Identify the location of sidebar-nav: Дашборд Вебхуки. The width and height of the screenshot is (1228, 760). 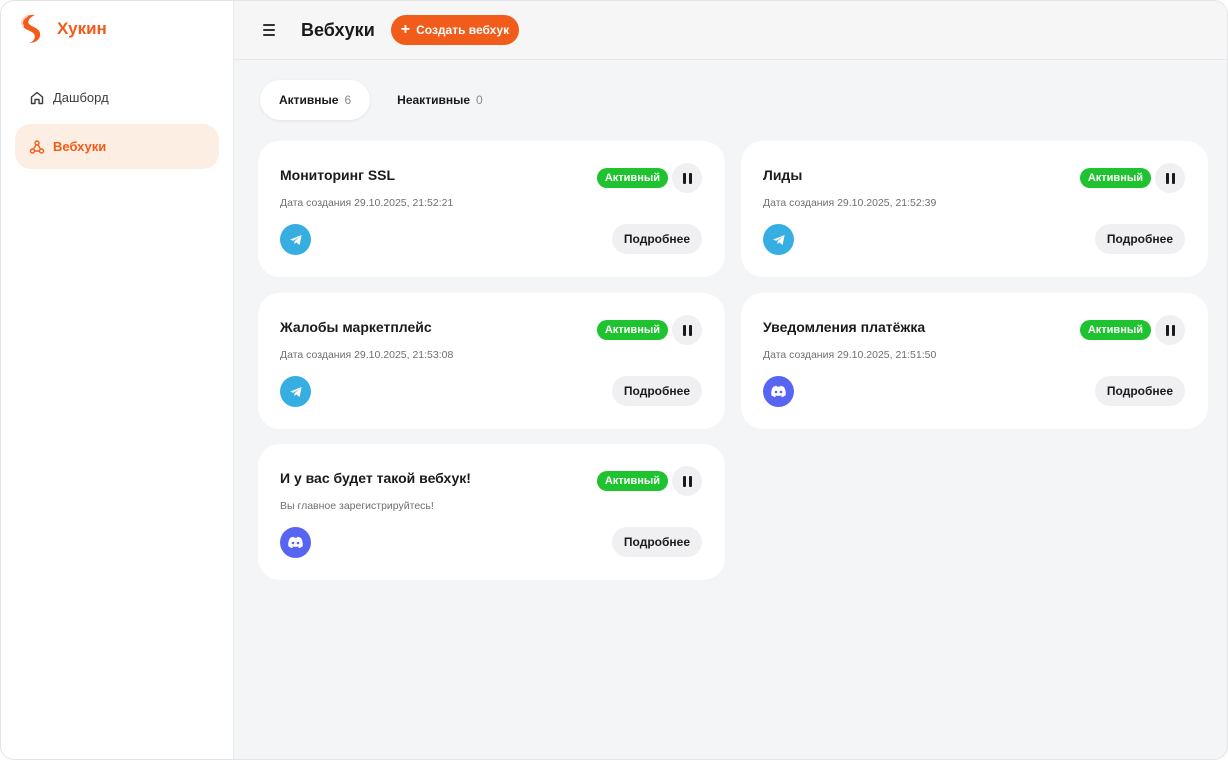
(117, 124).